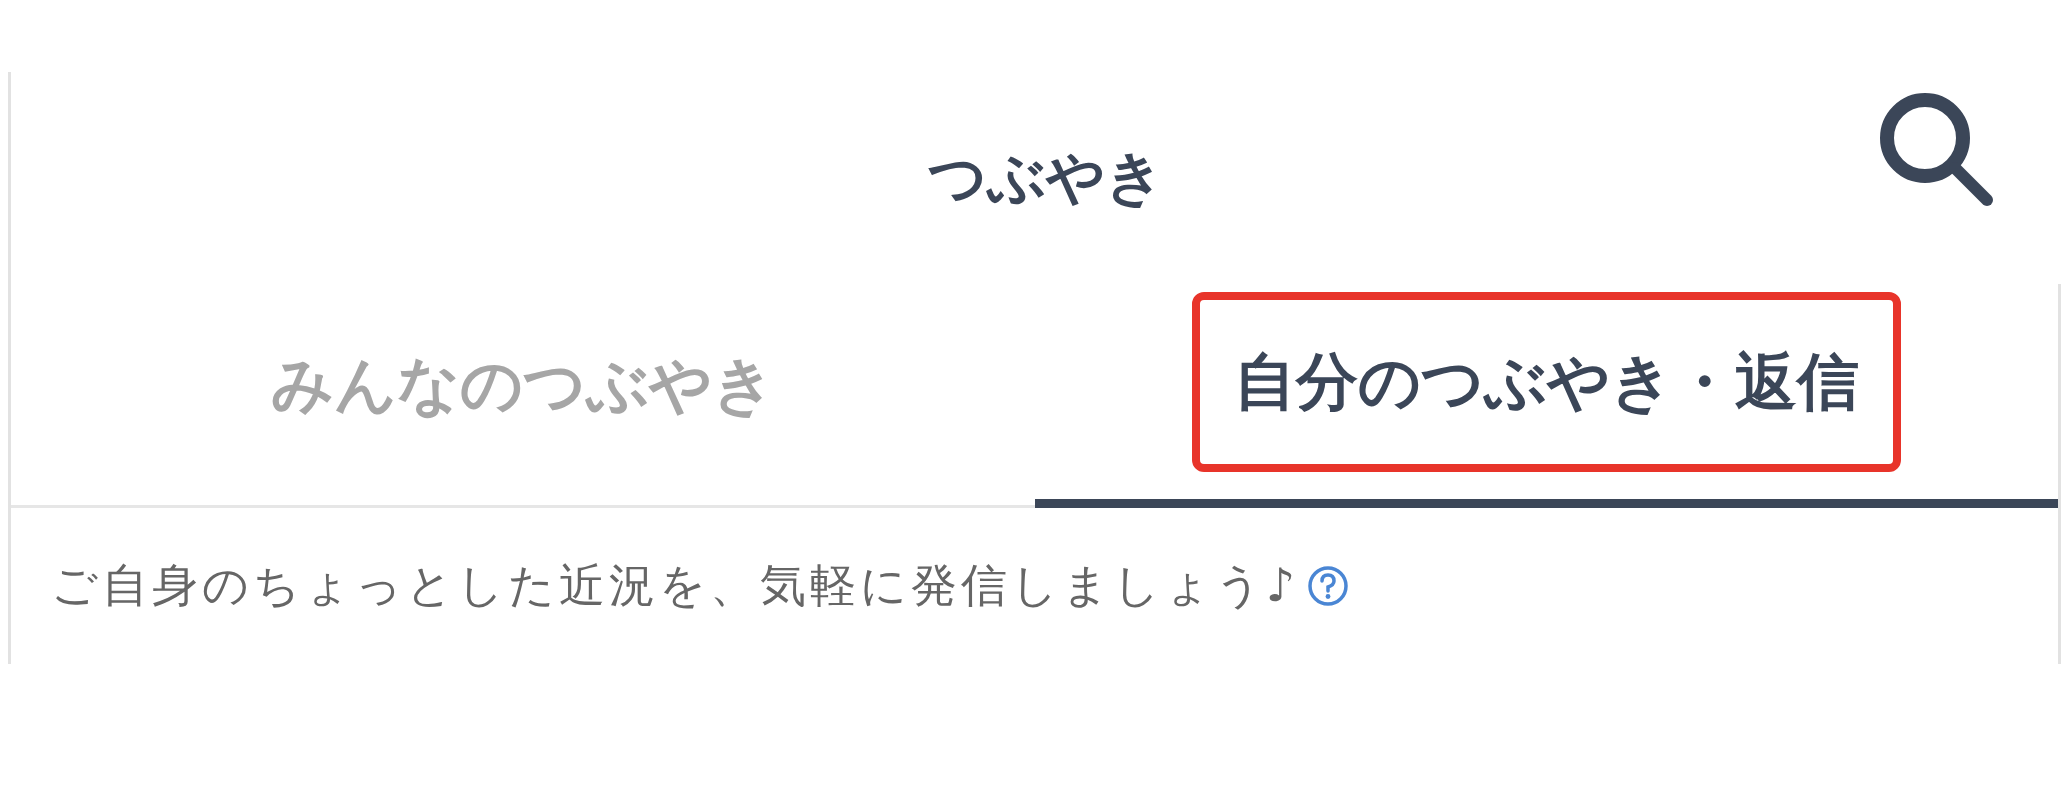  Describe the element at coordinates (1046, 177) in the screenshot. I see `header-title: つぶやき` at that location.